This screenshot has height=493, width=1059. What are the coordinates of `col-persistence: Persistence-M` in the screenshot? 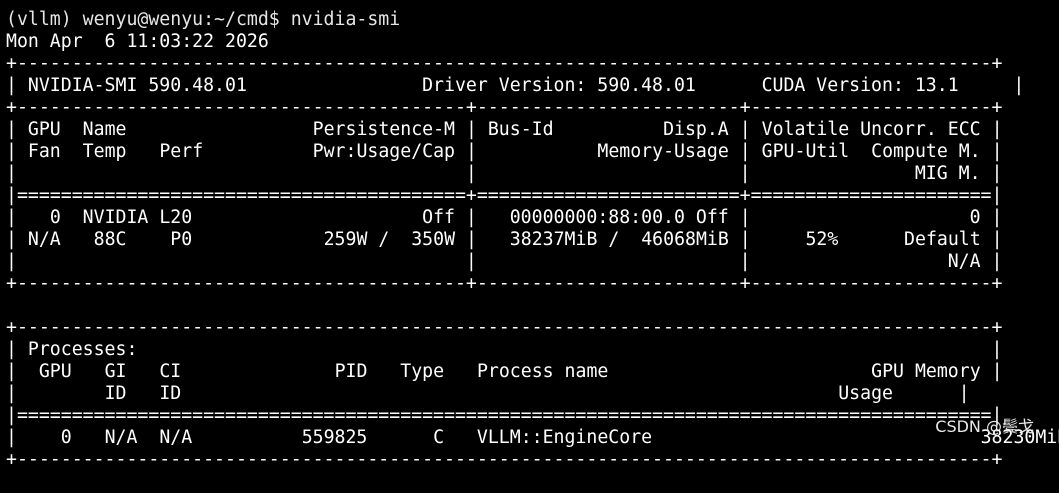 It's located at (383, 129).